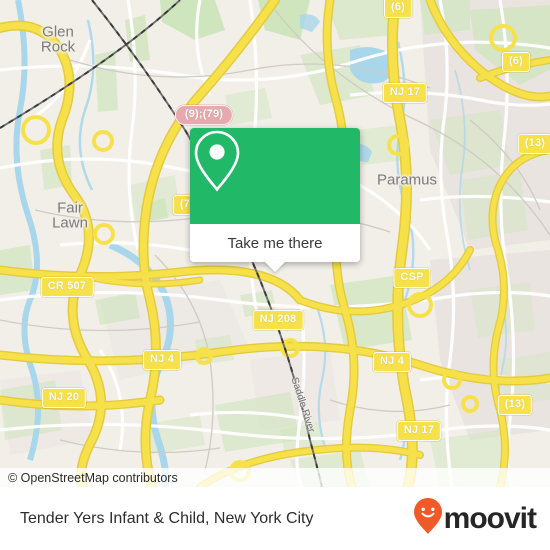 The width and height of the screenshot is (550, 550). Describe the element at coordinates (162, 360) in the screenshot. I see `road-shield-nj4-west: NJ 4` at that location.